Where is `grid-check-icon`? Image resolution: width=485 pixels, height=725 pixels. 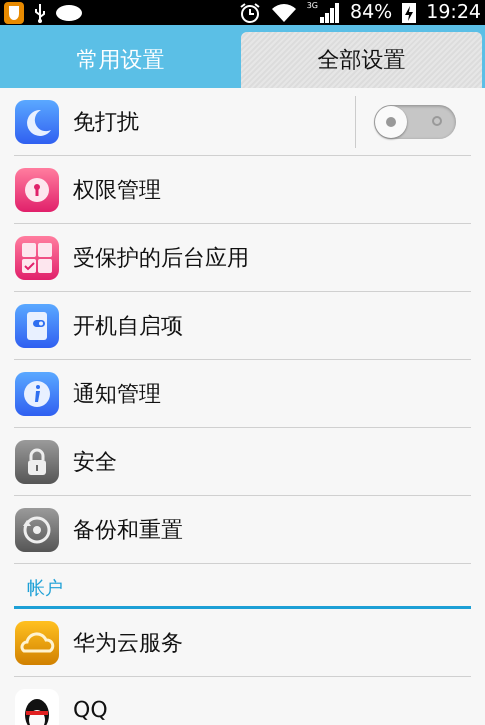
grid-check-icon is located at coordinates (37, 258).